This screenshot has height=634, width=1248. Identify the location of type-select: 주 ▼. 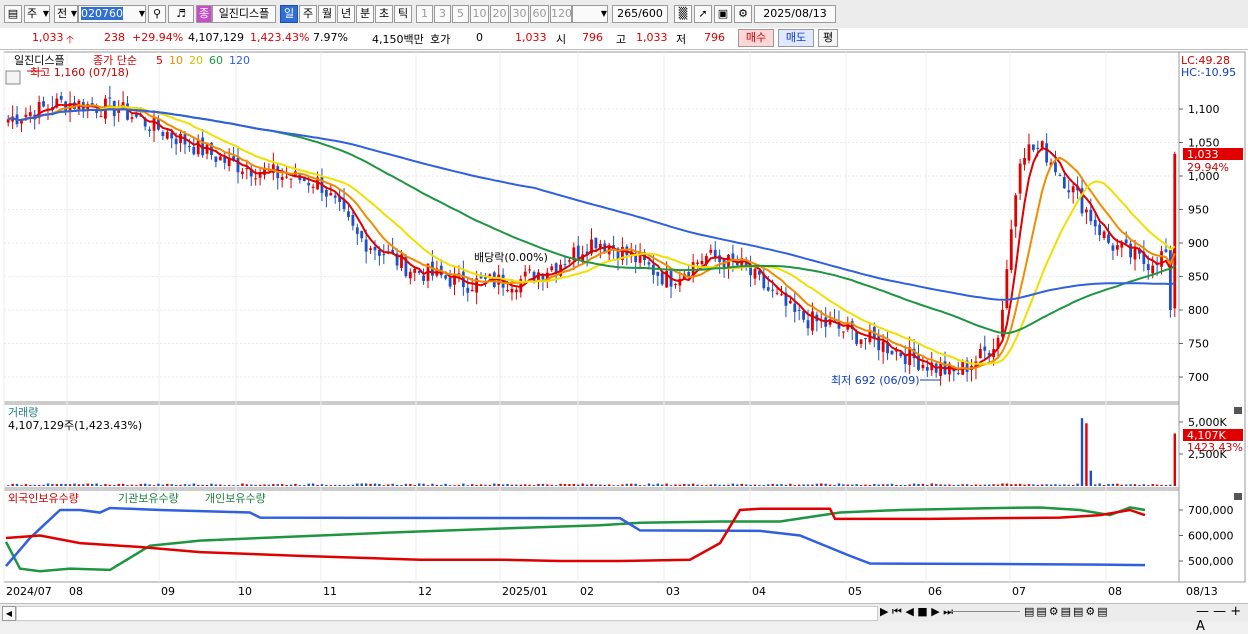
(37, 14).